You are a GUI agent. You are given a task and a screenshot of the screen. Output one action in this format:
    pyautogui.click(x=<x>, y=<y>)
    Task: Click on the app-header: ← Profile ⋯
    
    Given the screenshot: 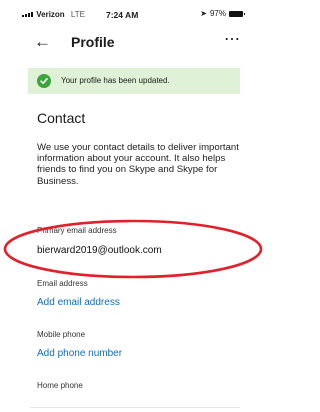 What is the action you would take?
    pyautogui.click(x=132, y=45)
    